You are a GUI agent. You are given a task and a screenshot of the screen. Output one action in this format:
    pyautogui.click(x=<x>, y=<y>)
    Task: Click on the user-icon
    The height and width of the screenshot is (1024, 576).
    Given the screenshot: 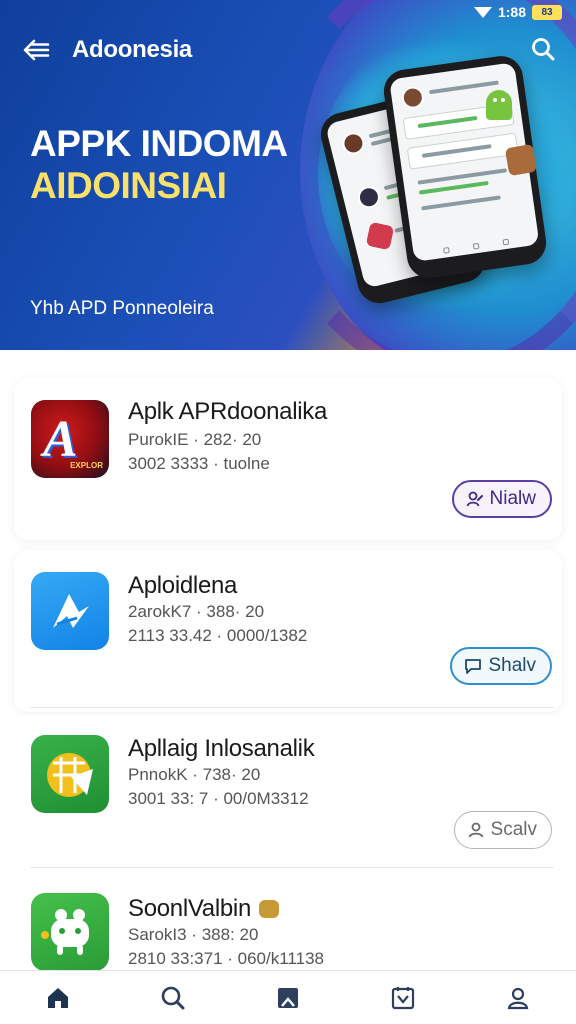 What is the action you would take?
    pyautogui.click(x=475, y=830)
    